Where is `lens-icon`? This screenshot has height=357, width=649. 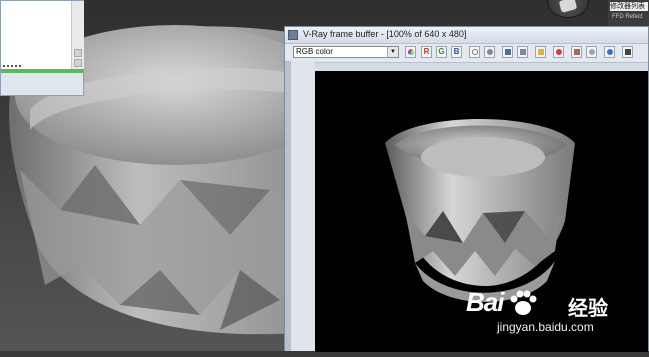
lens-icon is located at coordinates (609, 52).